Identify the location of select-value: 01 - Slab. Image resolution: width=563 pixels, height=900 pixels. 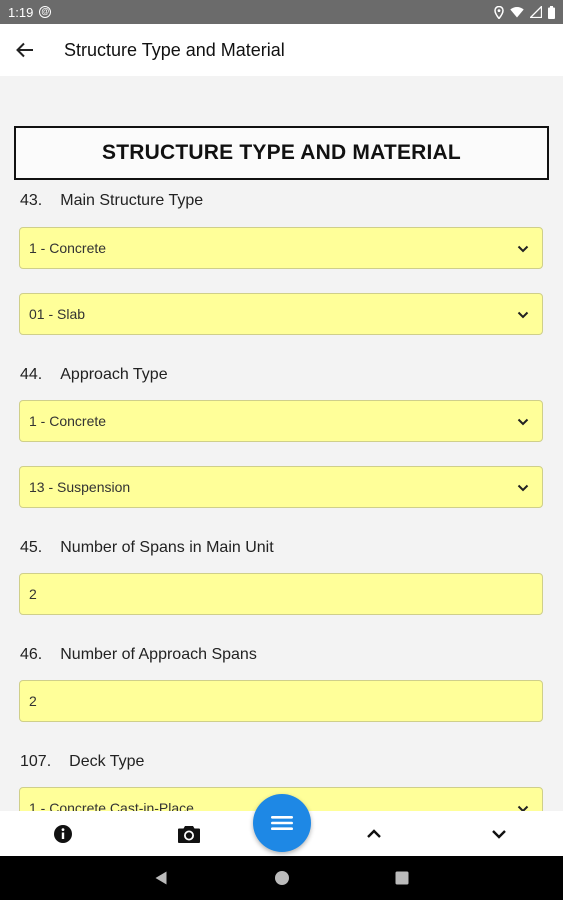
(57, 314).